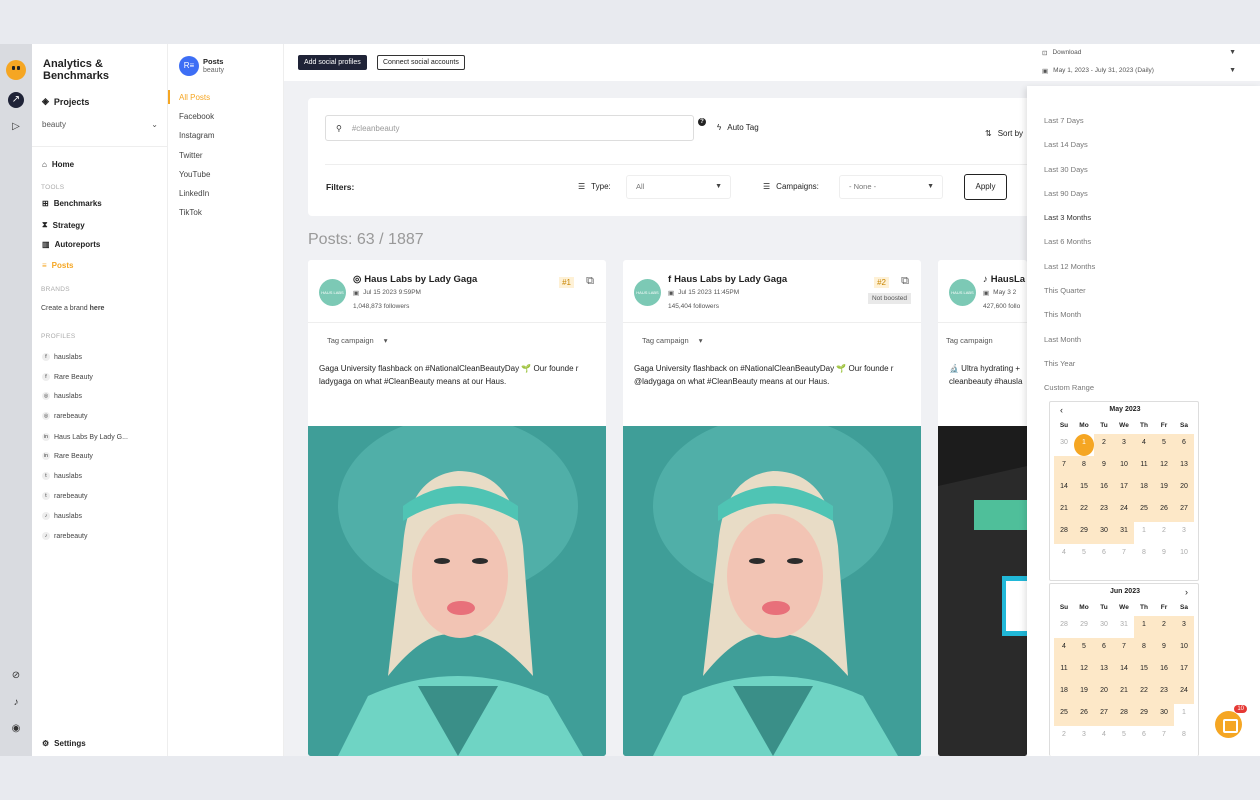 Image resolution: width=1260 pixels, height=800 pixels. I want to click on nav-strategy: ⧗ Strategy, so click(63, 225).